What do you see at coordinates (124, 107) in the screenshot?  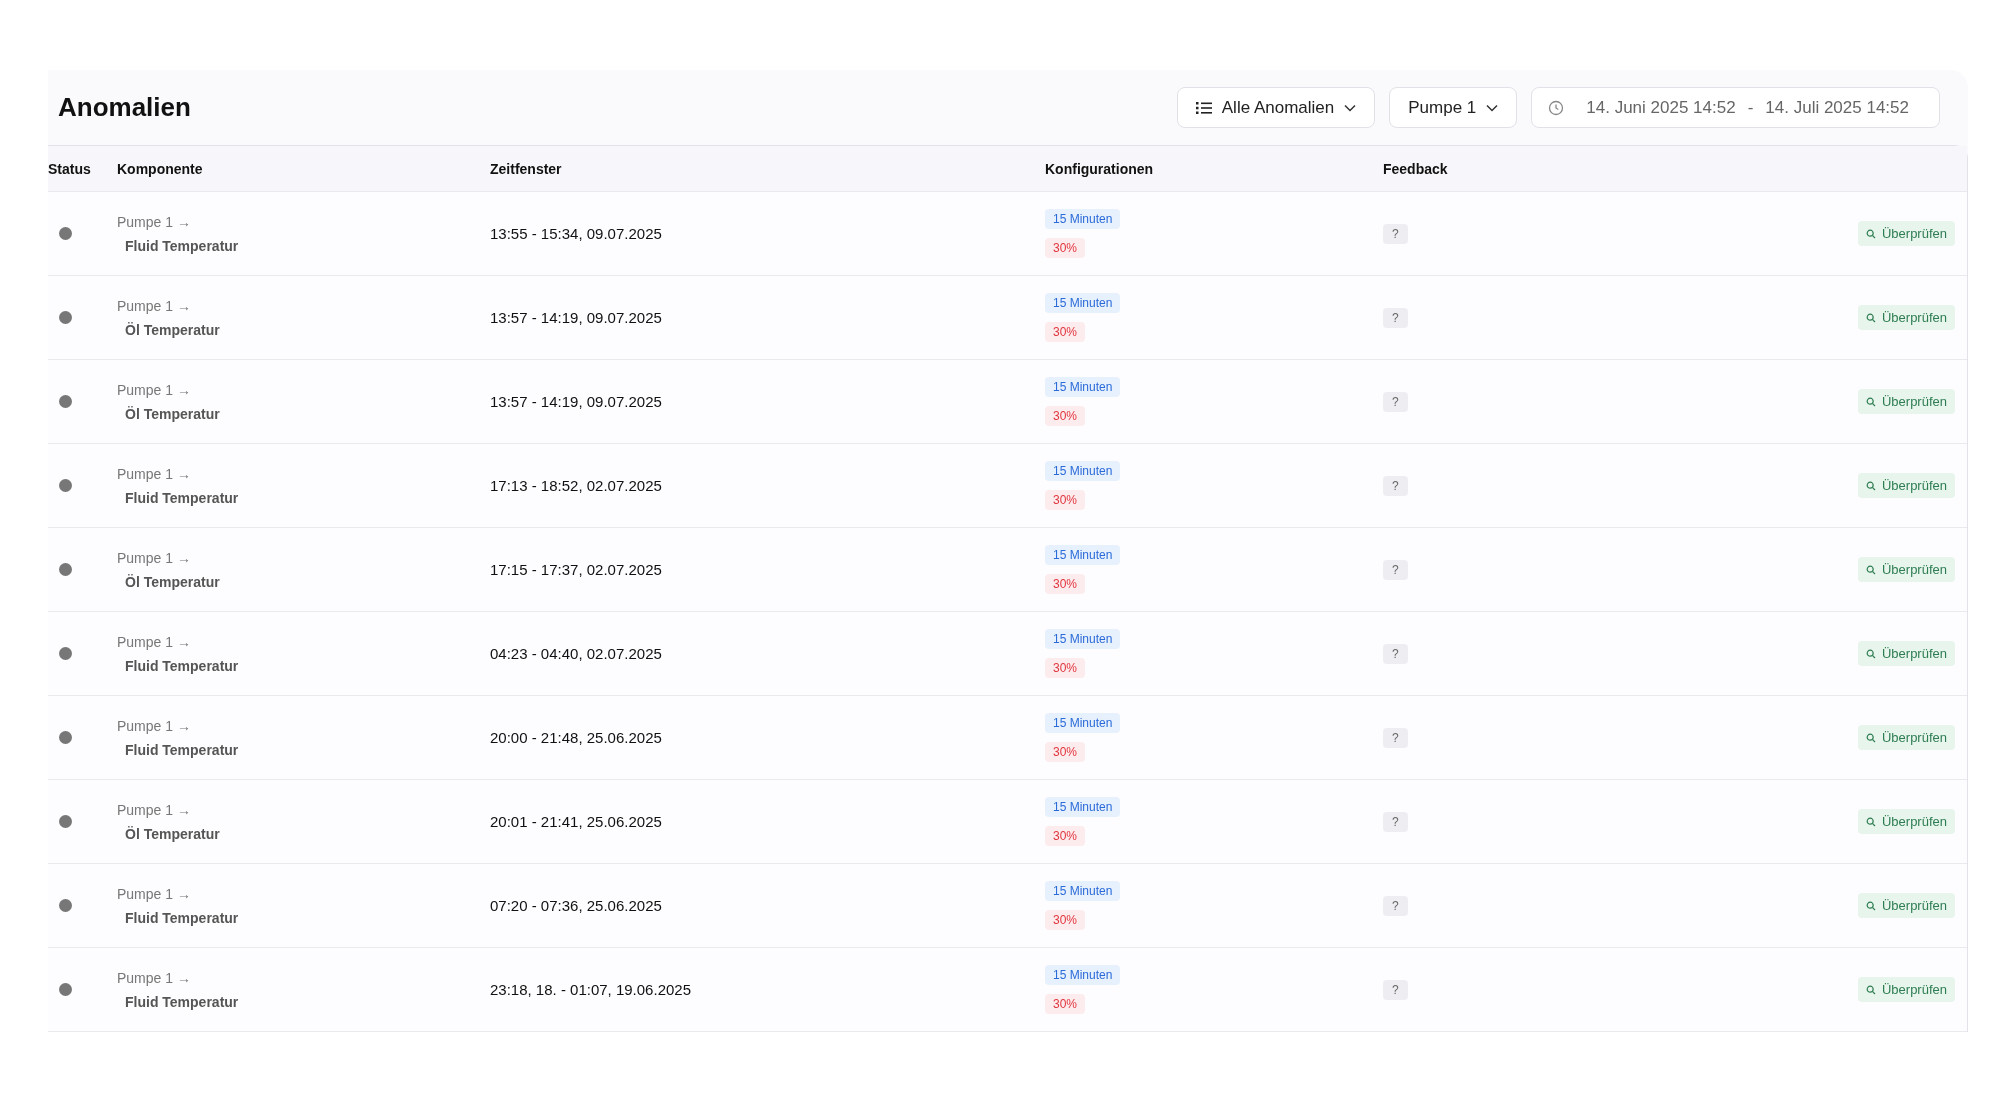 I see `page-title: Anomalien` at bounding box center [124, 107].